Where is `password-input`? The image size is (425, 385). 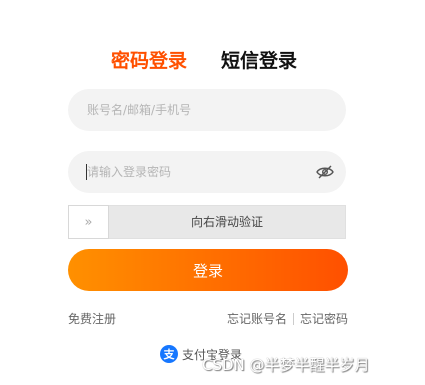
password-input is located at coordinates (197, 172).